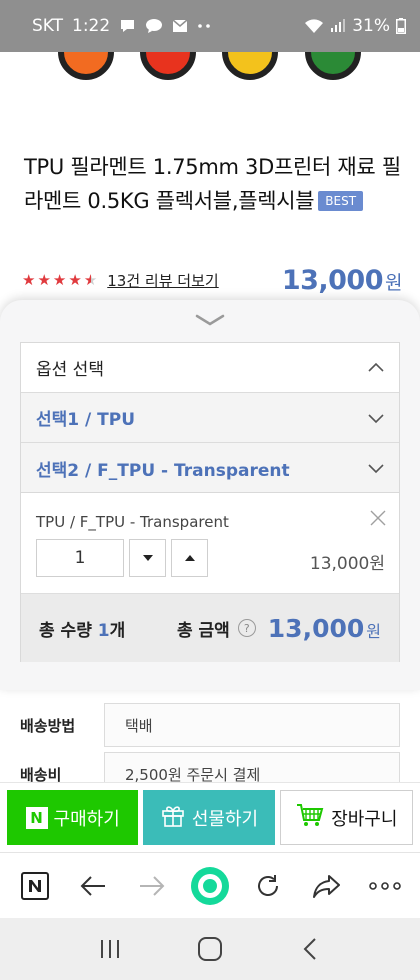  What do you see at coordinates (48, 26) in the screenshot?
I see `carrier-label: SKT` at bounding box center [48, 26].